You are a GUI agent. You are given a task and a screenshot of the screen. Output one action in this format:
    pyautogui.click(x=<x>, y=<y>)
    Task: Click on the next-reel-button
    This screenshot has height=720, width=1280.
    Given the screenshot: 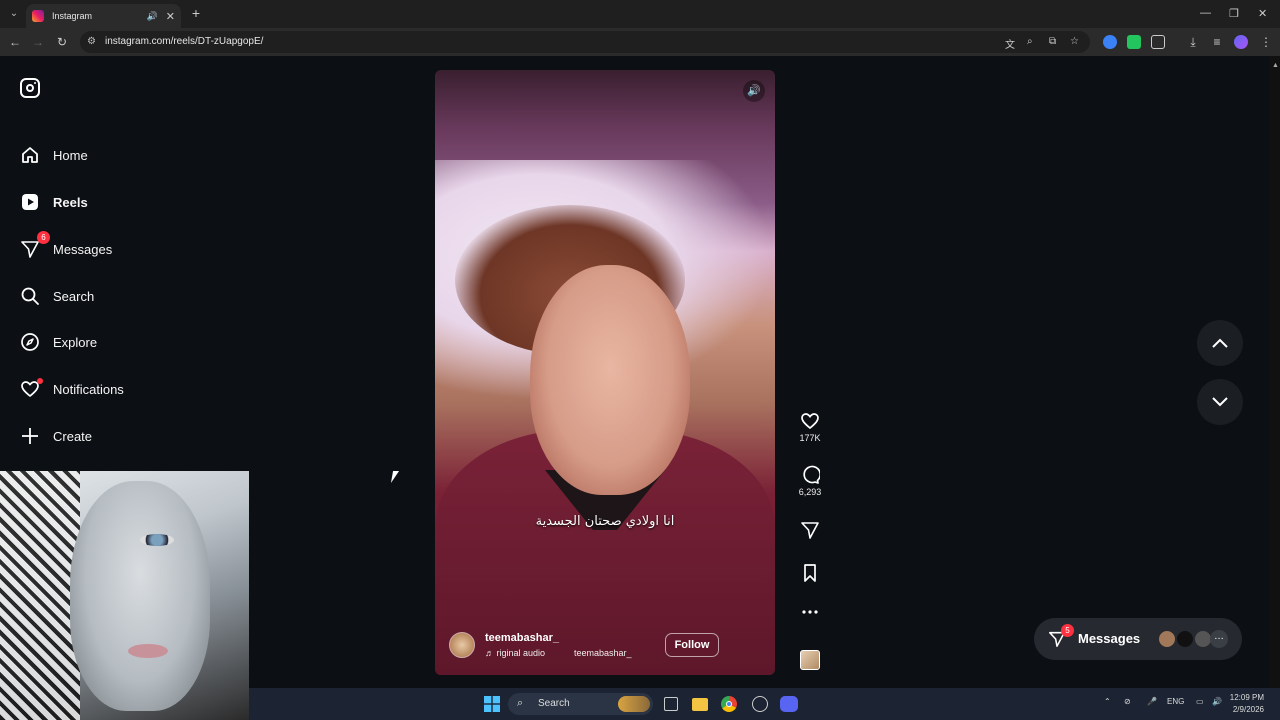 What is the action you would take?
    pyautogui.click(x=1220, y=402)
    